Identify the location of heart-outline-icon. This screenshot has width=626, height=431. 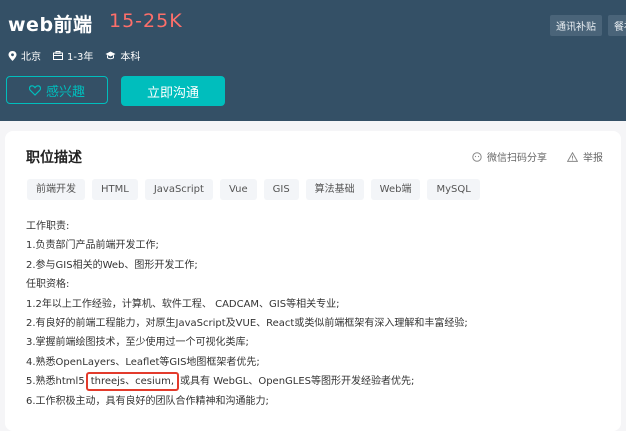
(34, 90).